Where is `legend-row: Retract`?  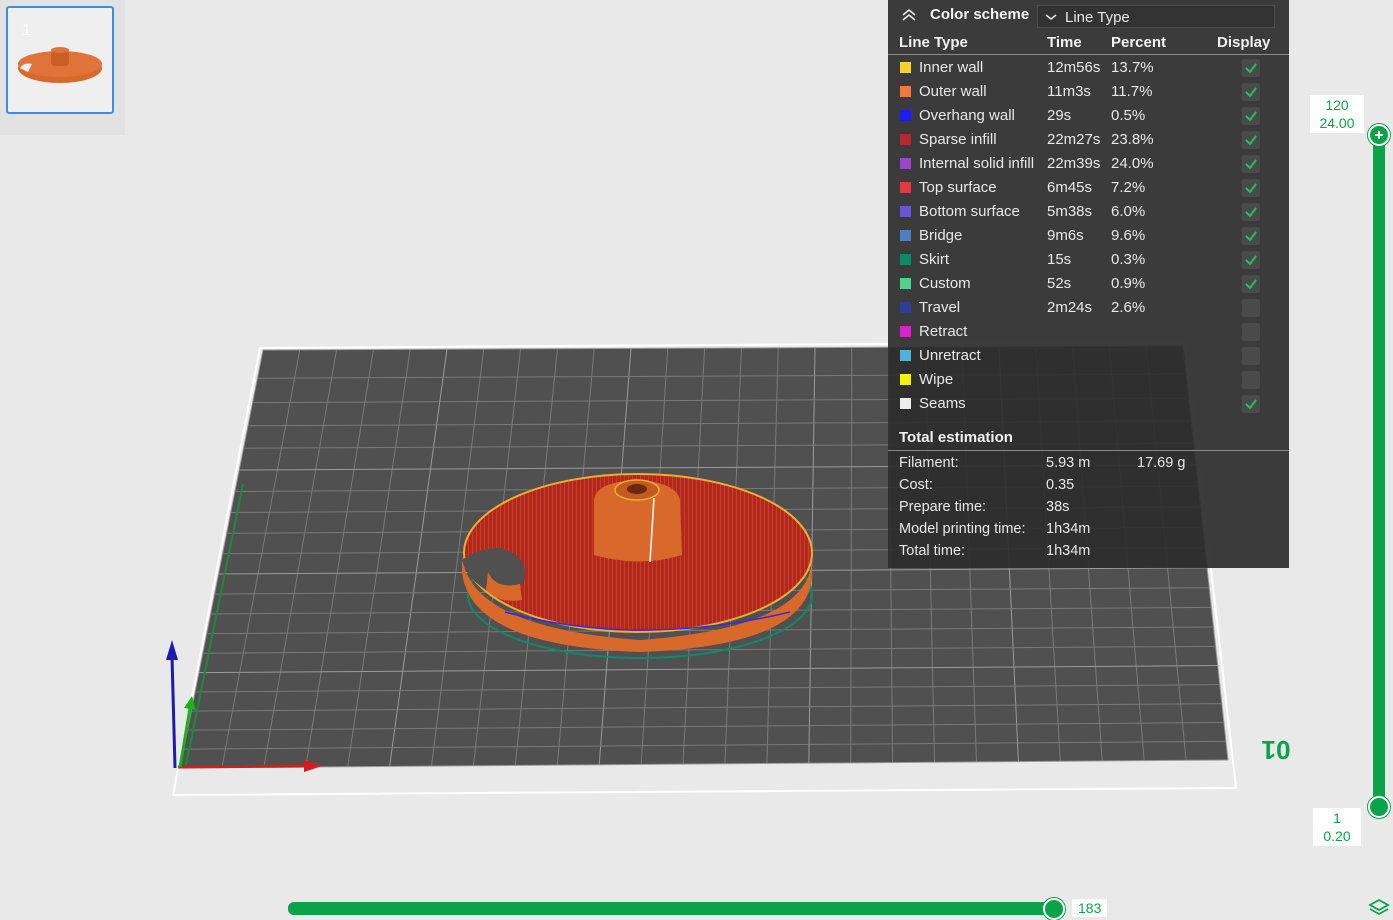 legend-row: Retract is located at coordinates (1088, 332).